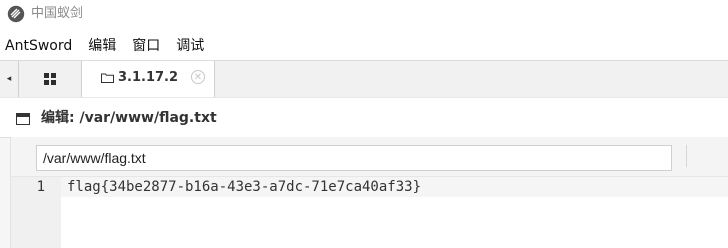 This screenshot has height=248, width=728. I want to click on menu-edit: 编辑, so click(102, 46).